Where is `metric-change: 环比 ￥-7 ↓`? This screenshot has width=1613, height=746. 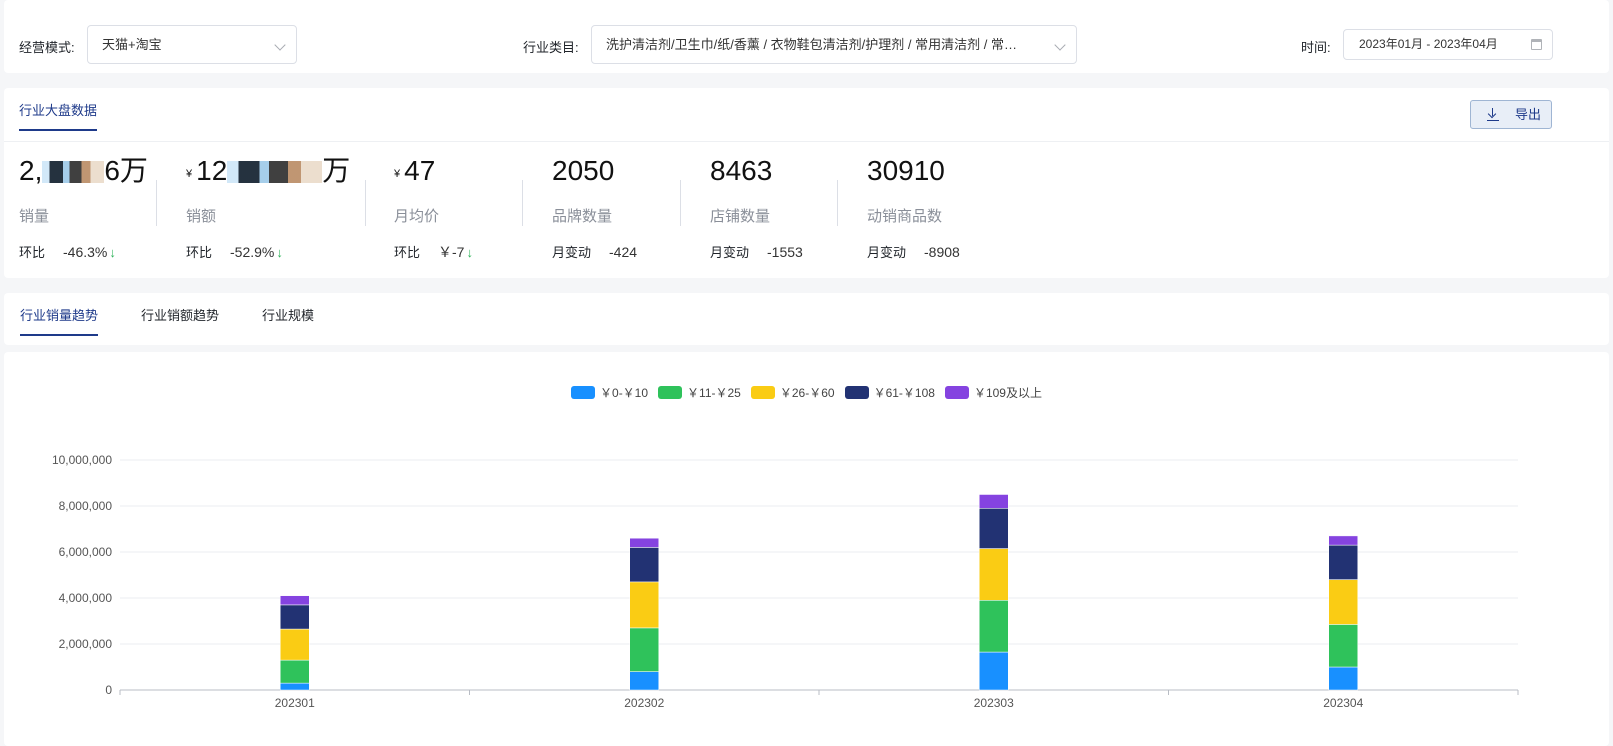
metric-change: 环比 ￥-7 ↓ is located at coordinates (433, 252).